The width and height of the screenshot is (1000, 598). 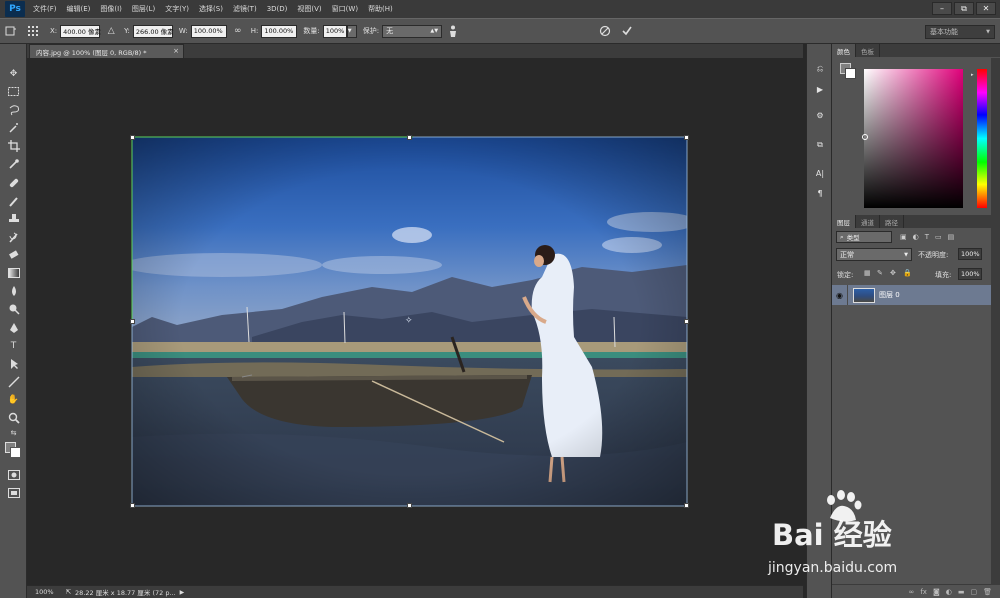 I want to click on actions-panel-icon: ▶, so click(x=820, y=89).